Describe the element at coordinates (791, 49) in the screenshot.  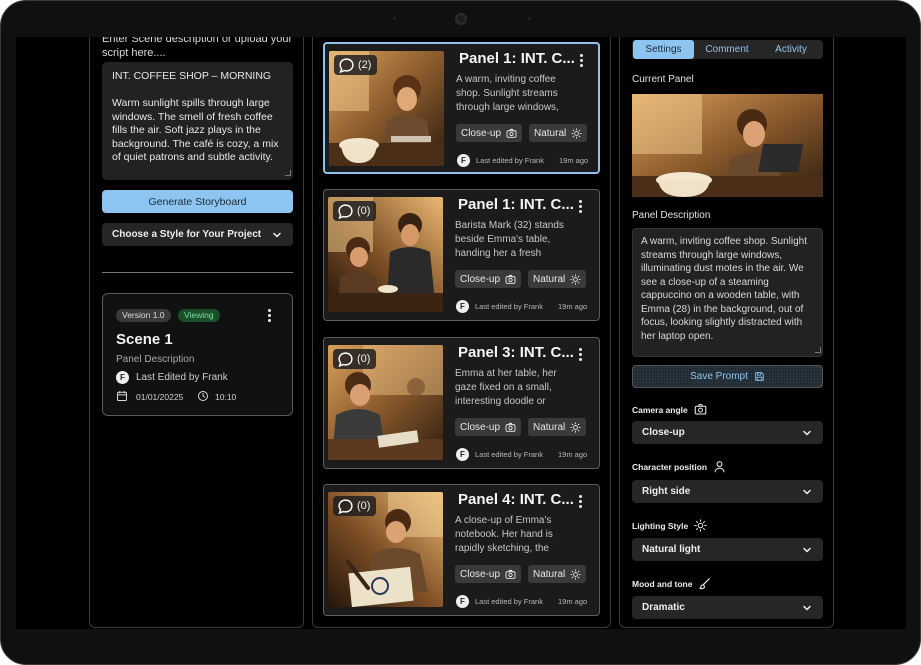
I see `tab-activity: Activity` at that location.